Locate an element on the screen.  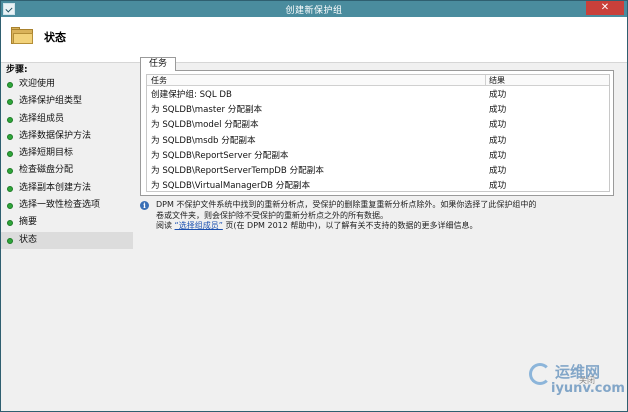
folder-icon is located at coordinates (22, 35).